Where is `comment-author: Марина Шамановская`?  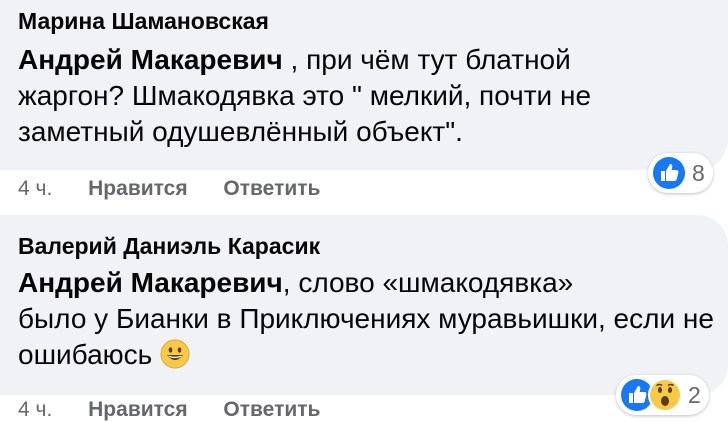
comment-author: Марина Шамановская is located at coordinates (143, 21).